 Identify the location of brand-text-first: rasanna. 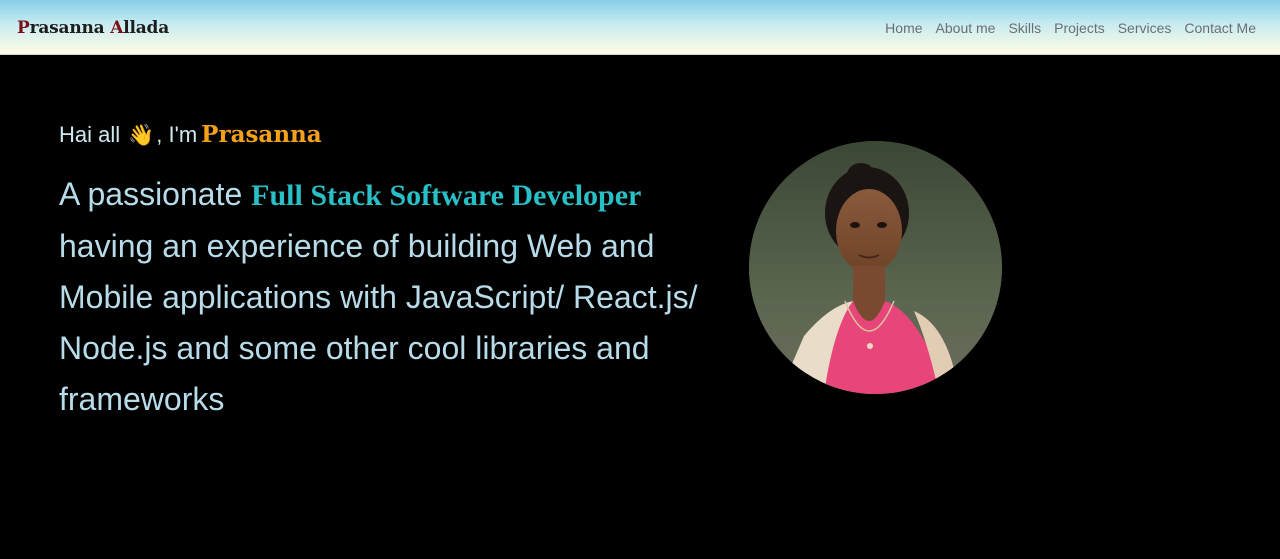
(70, 28).